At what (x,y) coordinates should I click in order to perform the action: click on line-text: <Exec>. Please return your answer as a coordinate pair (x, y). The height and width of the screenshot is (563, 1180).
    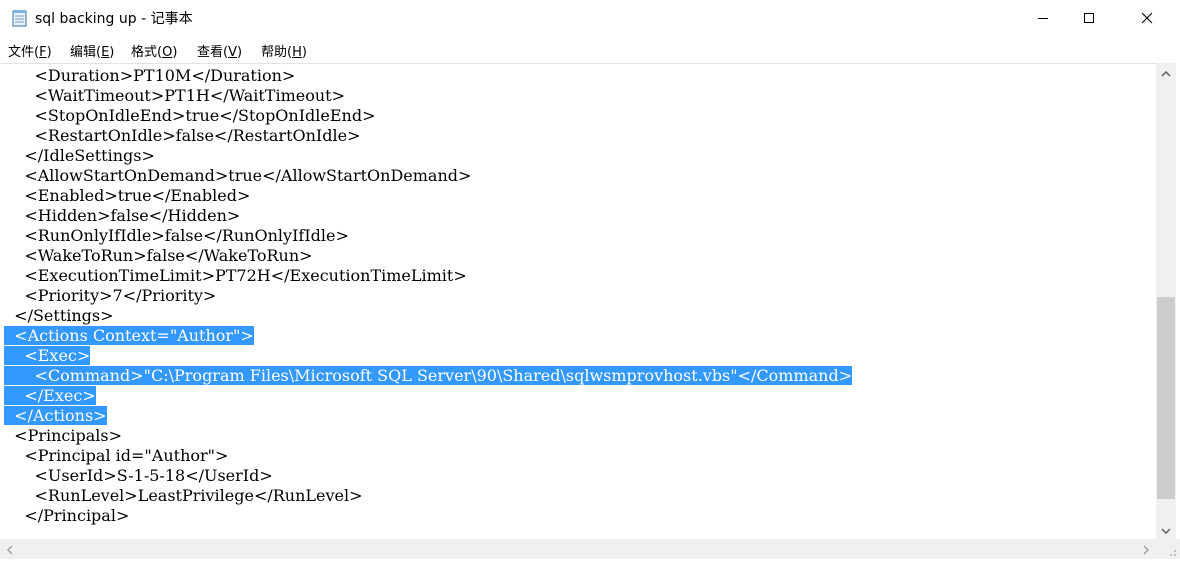
    Looking at the image, I should click on (57, 355).